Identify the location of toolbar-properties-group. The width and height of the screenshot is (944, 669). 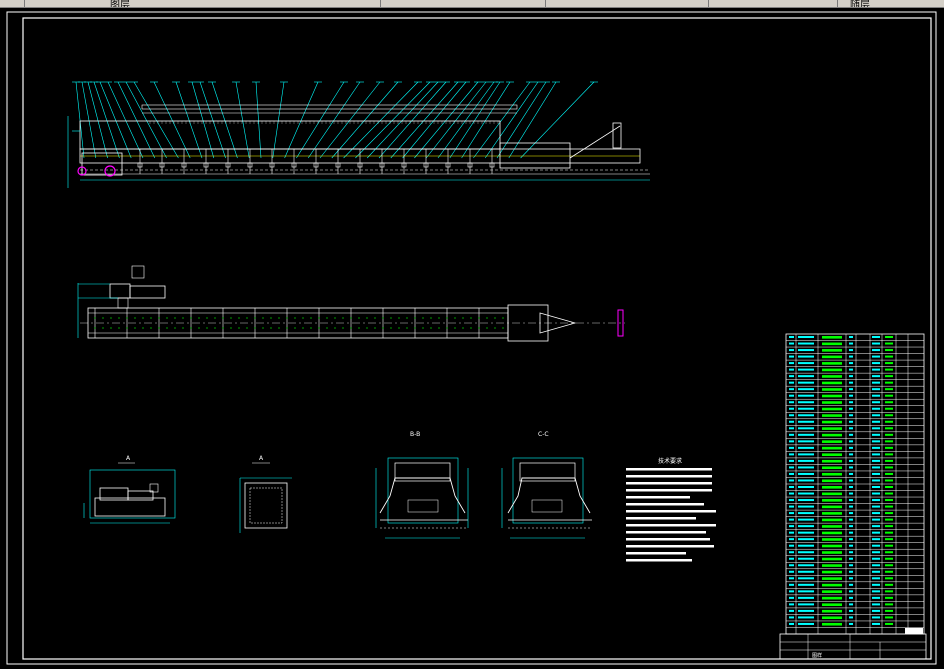
(350, 3).